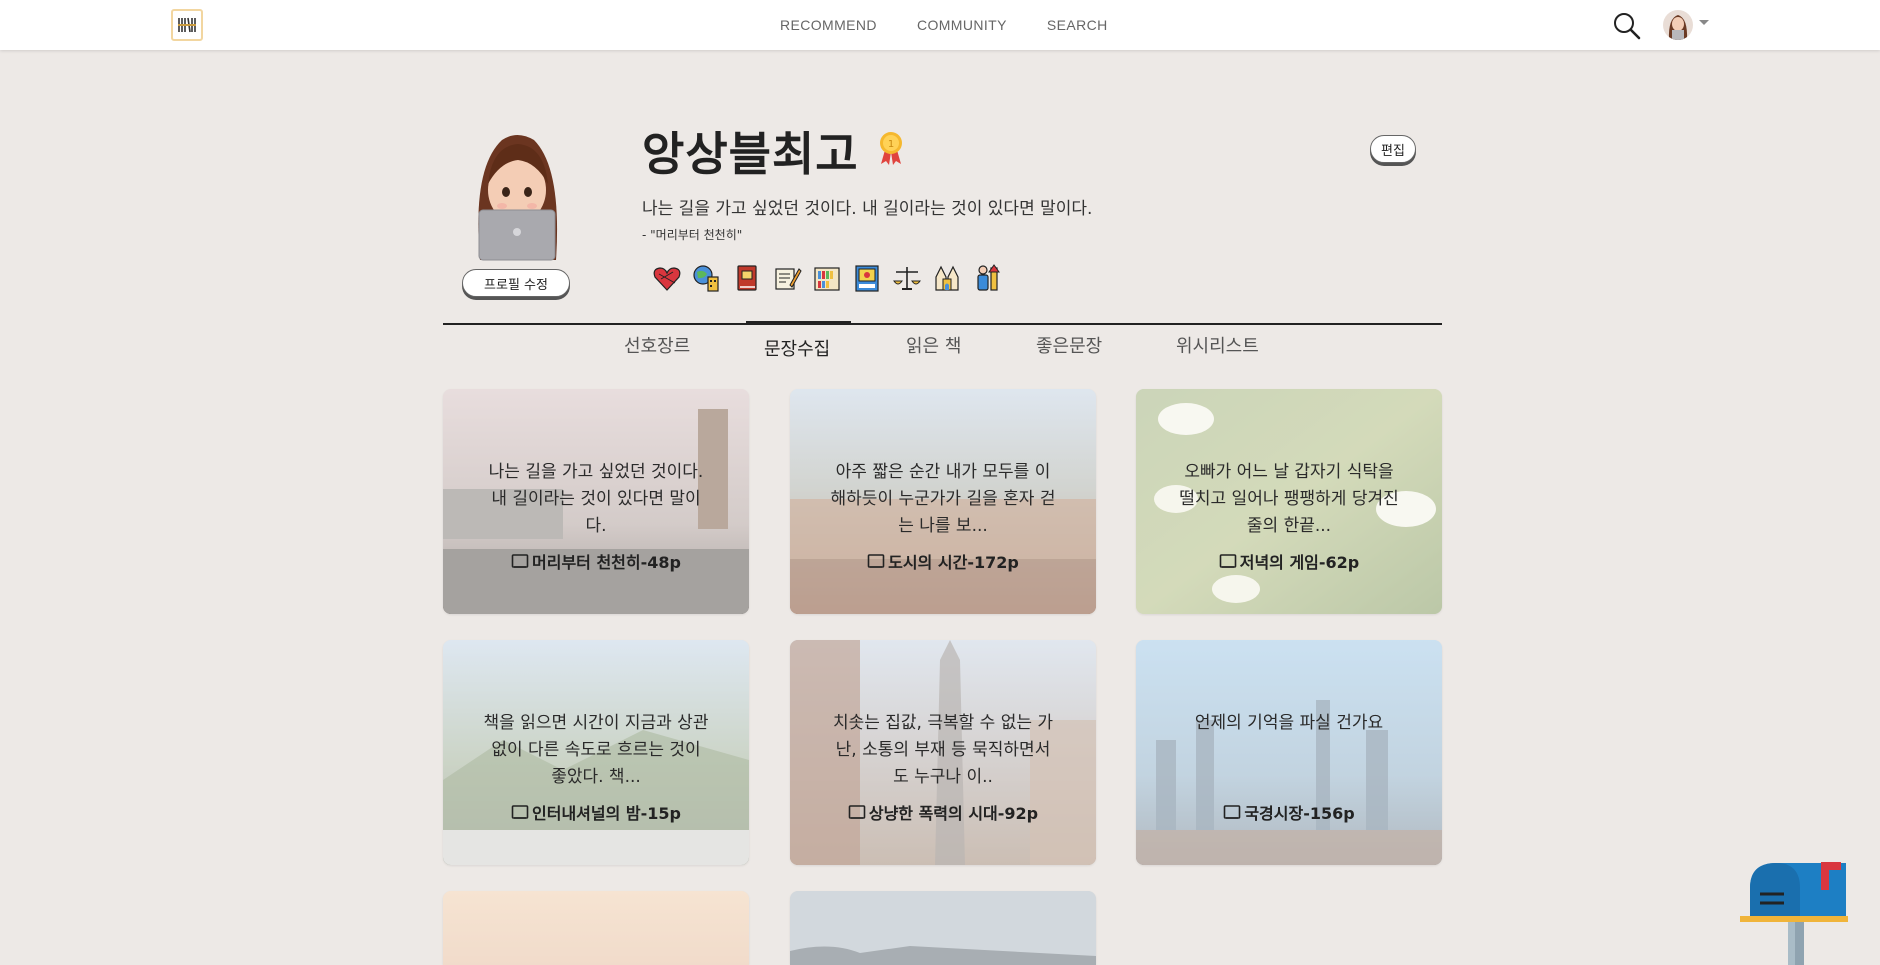 This screenshot has width=1880, height=965. I want to click on globe-city-icon, so click(707, 278).